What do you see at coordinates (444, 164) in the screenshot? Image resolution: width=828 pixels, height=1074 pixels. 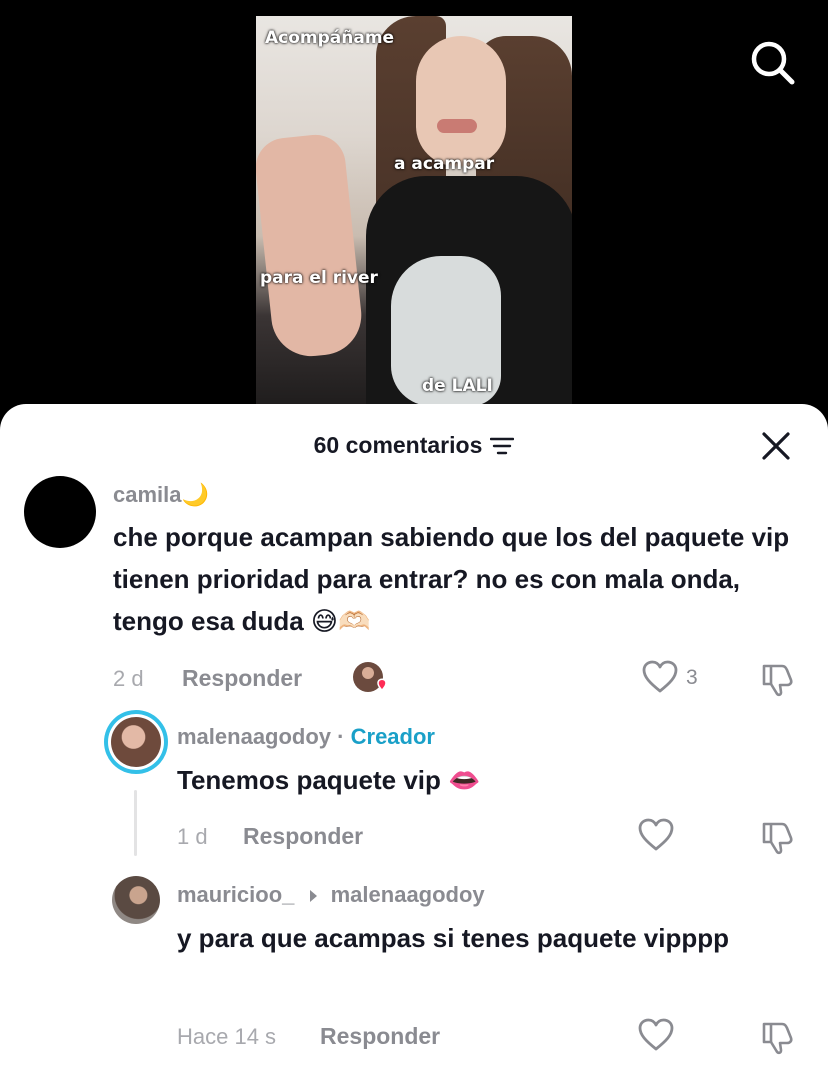 I see `video-caption-line-2: a acampar` at bounding box center [444, 164].